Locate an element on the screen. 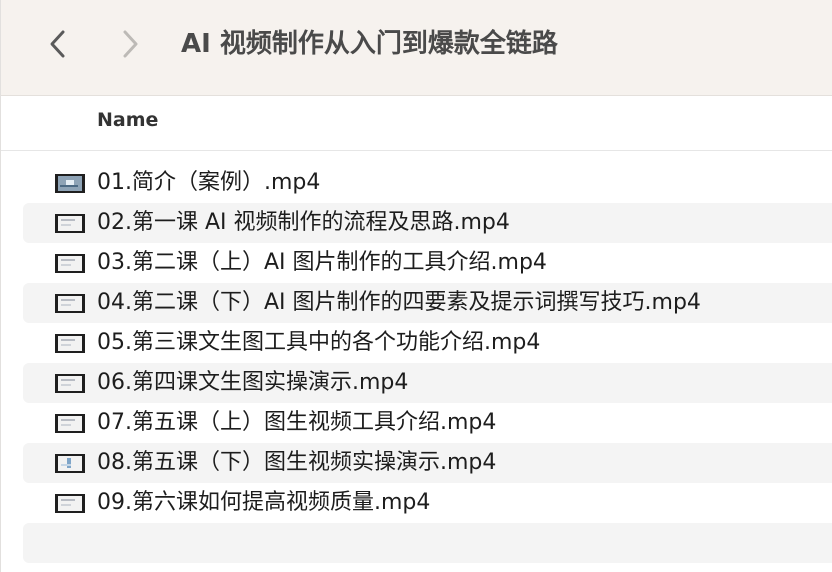 The height and width of the screenshot is (572, 832). list-header: Name is located at coordinates (416, 124).